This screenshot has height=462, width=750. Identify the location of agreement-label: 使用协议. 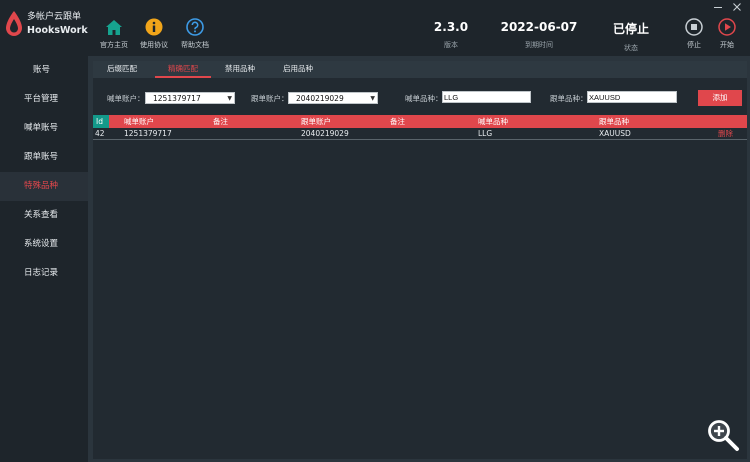
(154, 45).